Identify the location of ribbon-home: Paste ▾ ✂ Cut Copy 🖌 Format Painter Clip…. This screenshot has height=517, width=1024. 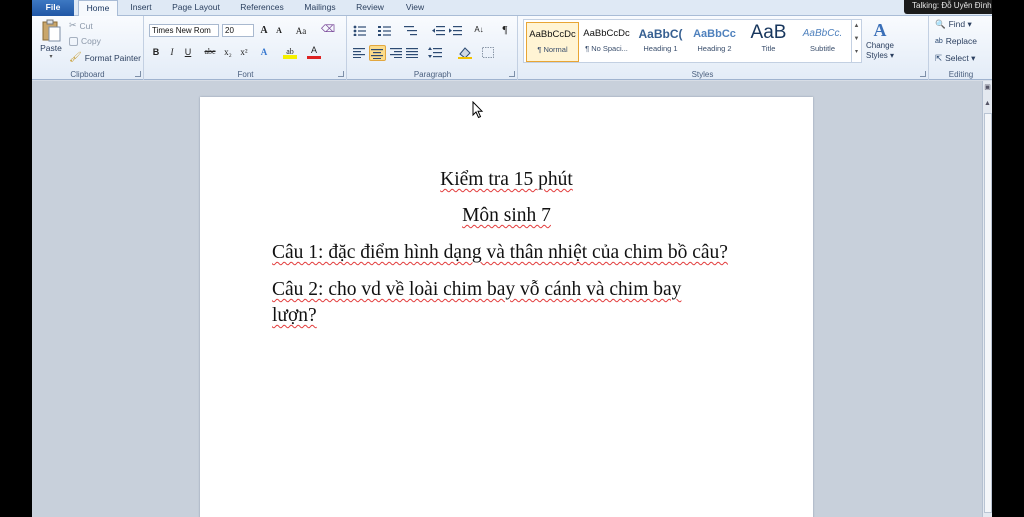
(512, 48).